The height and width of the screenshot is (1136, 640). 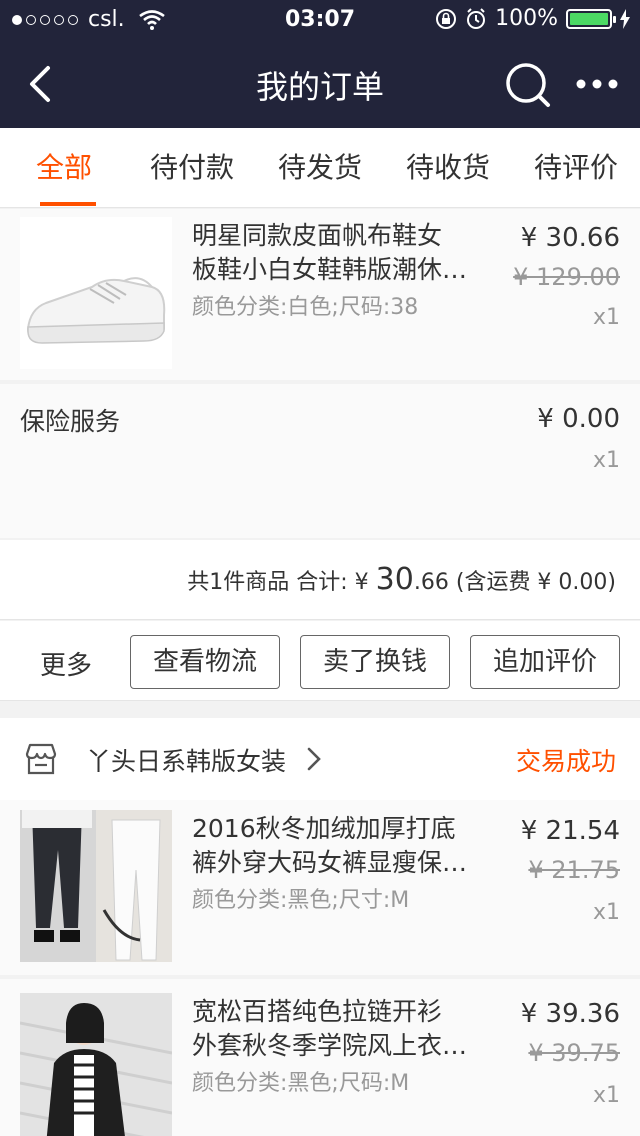 What do you see at coordinates (41, 759) in the screenshot?
I see `shop-icon` at bounding box center [41, 759].